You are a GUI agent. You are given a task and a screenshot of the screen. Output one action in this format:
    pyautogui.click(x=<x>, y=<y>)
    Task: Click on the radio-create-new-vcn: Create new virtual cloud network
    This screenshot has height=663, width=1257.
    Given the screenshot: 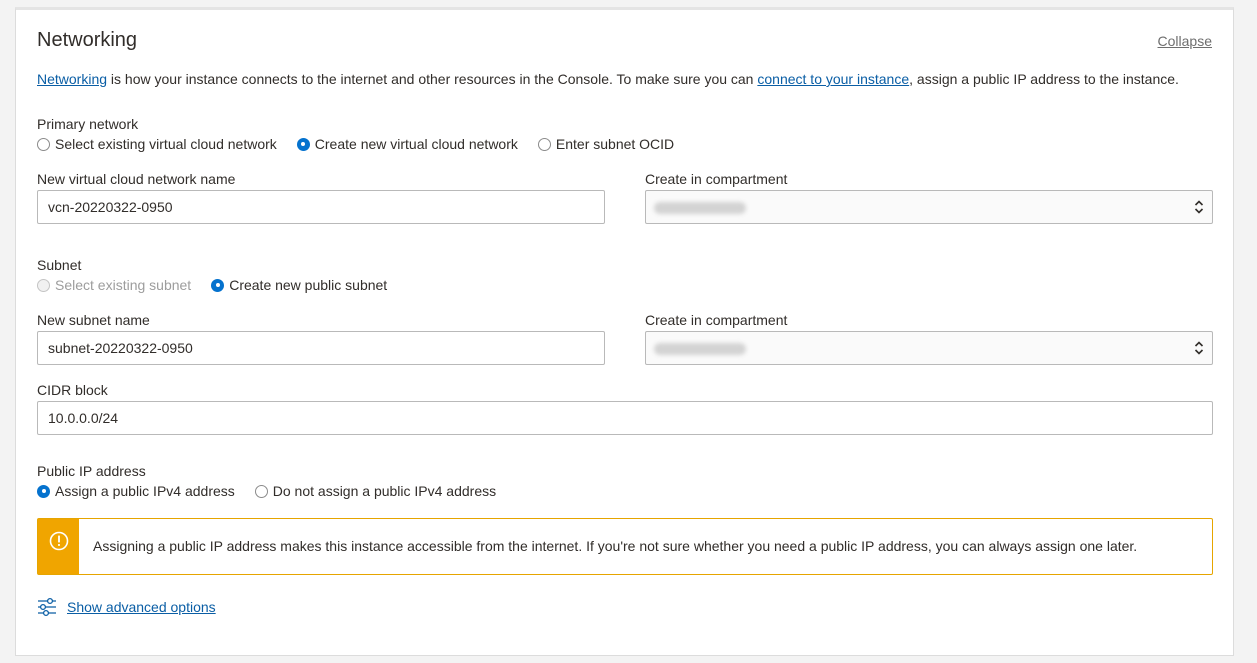 What is the action you would take?
    pyautogui.click(x=407, y=144)
    